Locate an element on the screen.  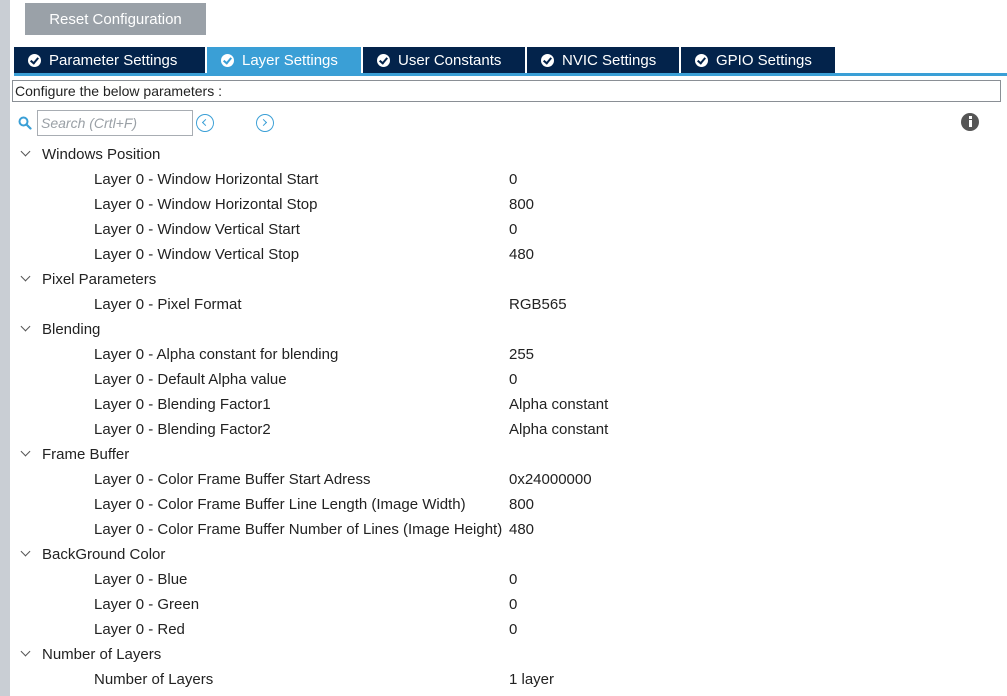
group-number-of-layers: Number of Layers is located at coordinates (512, 654).